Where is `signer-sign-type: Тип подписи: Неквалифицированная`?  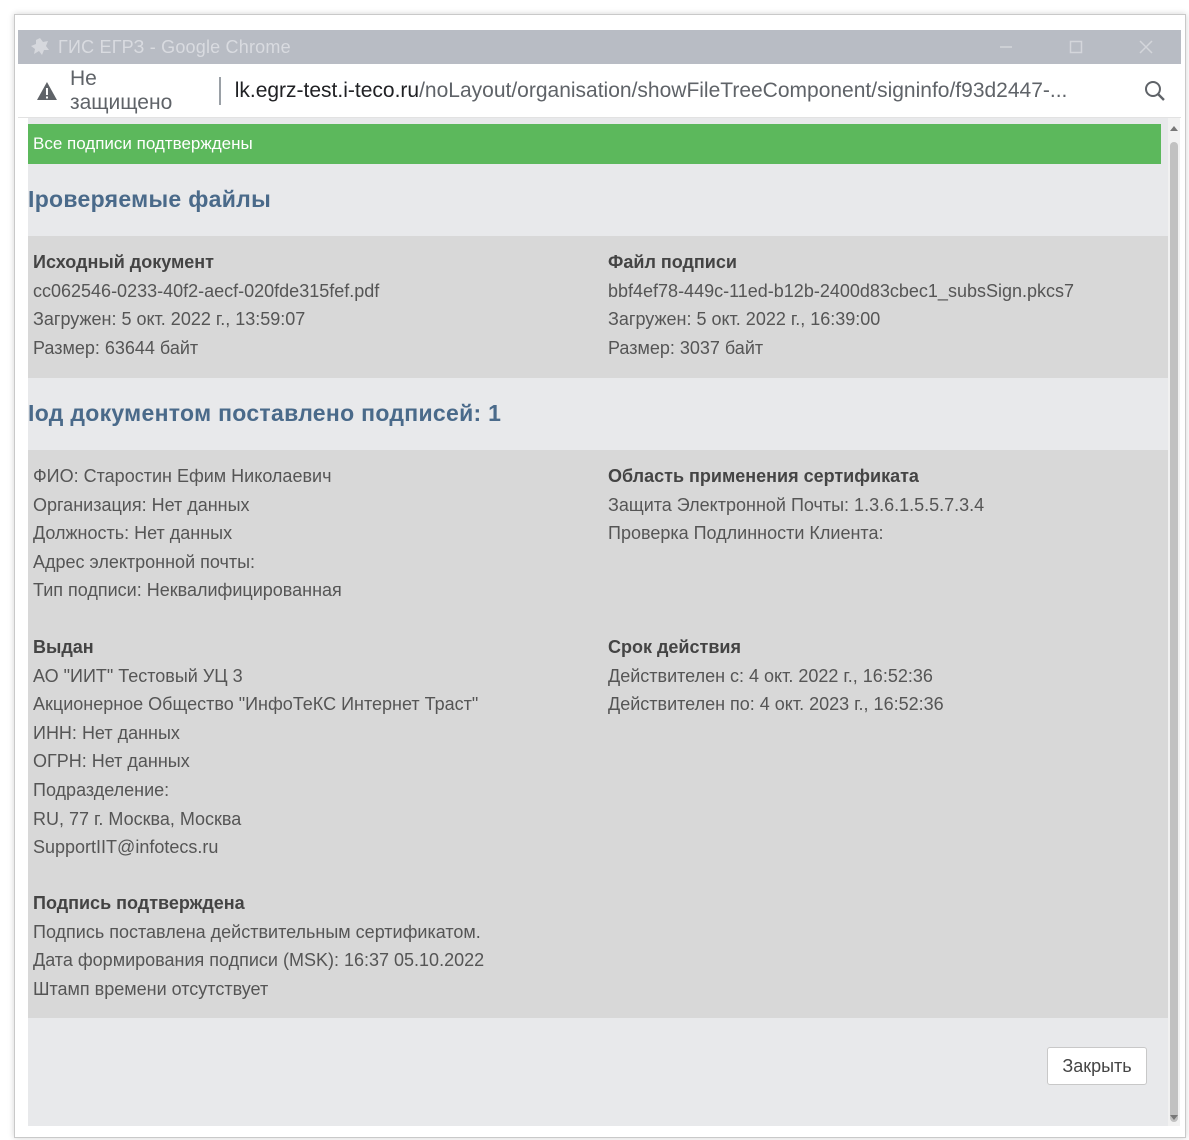
signer-sign-type: Тип подписи: Неквалифицированная is located at coordinates (187, 590).